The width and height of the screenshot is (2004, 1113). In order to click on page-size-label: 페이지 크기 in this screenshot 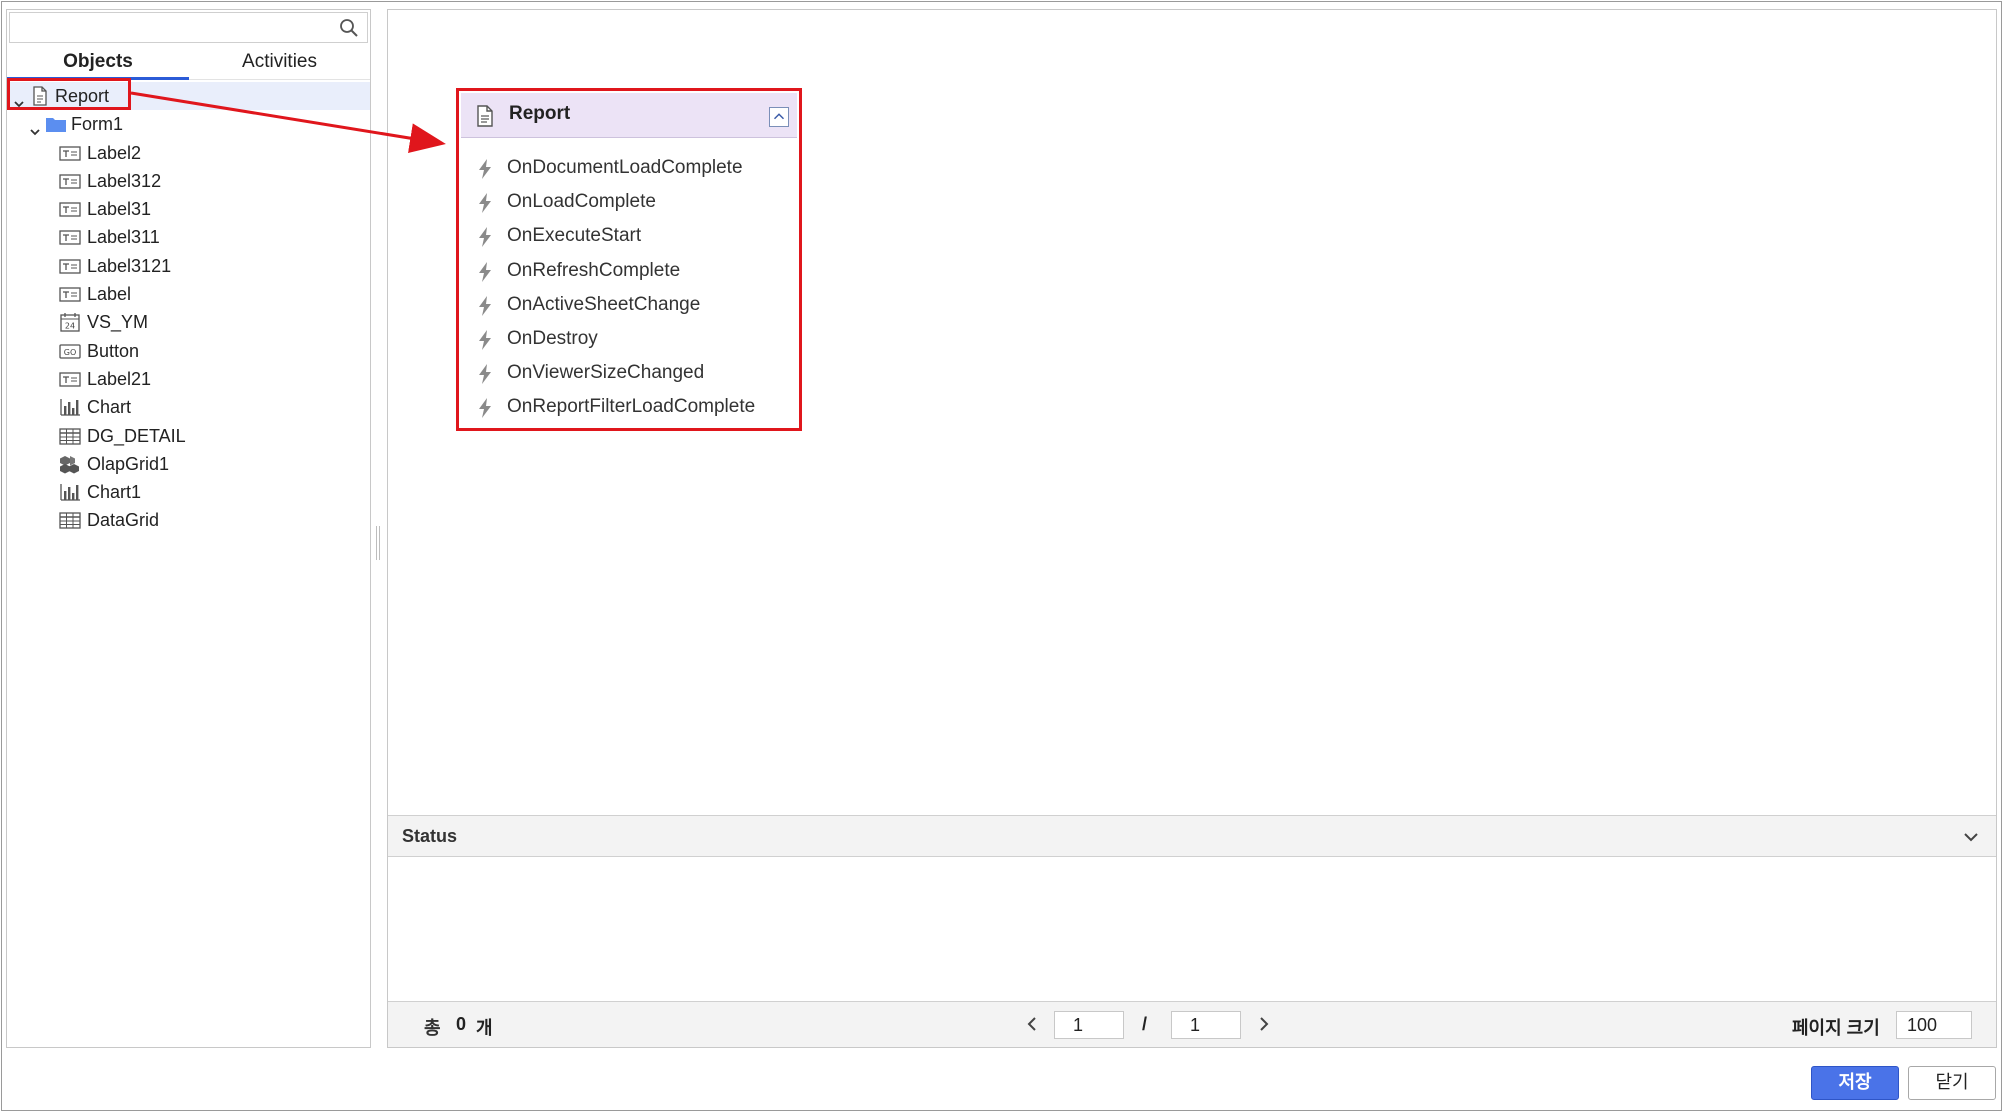, I will do `click(1836, 1028)`.